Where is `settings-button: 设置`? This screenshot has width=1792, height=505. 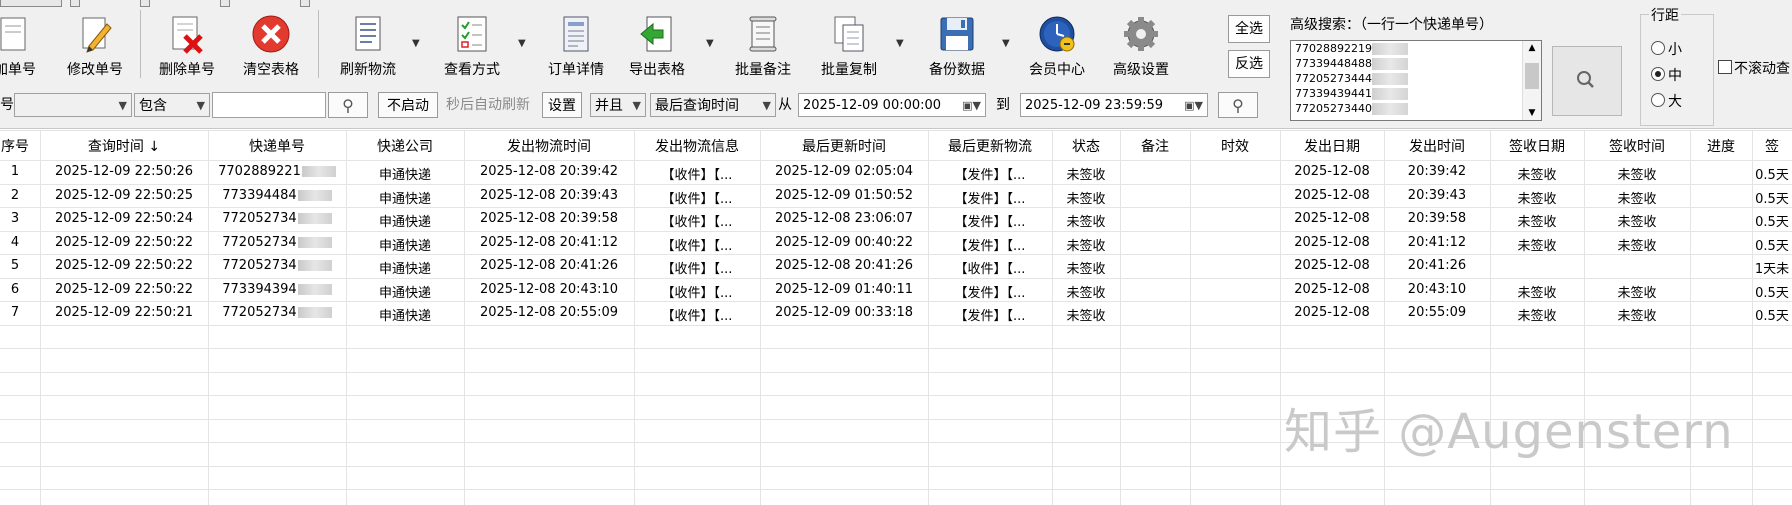 settings-button: 设置 is located at coordinates (562, 105).